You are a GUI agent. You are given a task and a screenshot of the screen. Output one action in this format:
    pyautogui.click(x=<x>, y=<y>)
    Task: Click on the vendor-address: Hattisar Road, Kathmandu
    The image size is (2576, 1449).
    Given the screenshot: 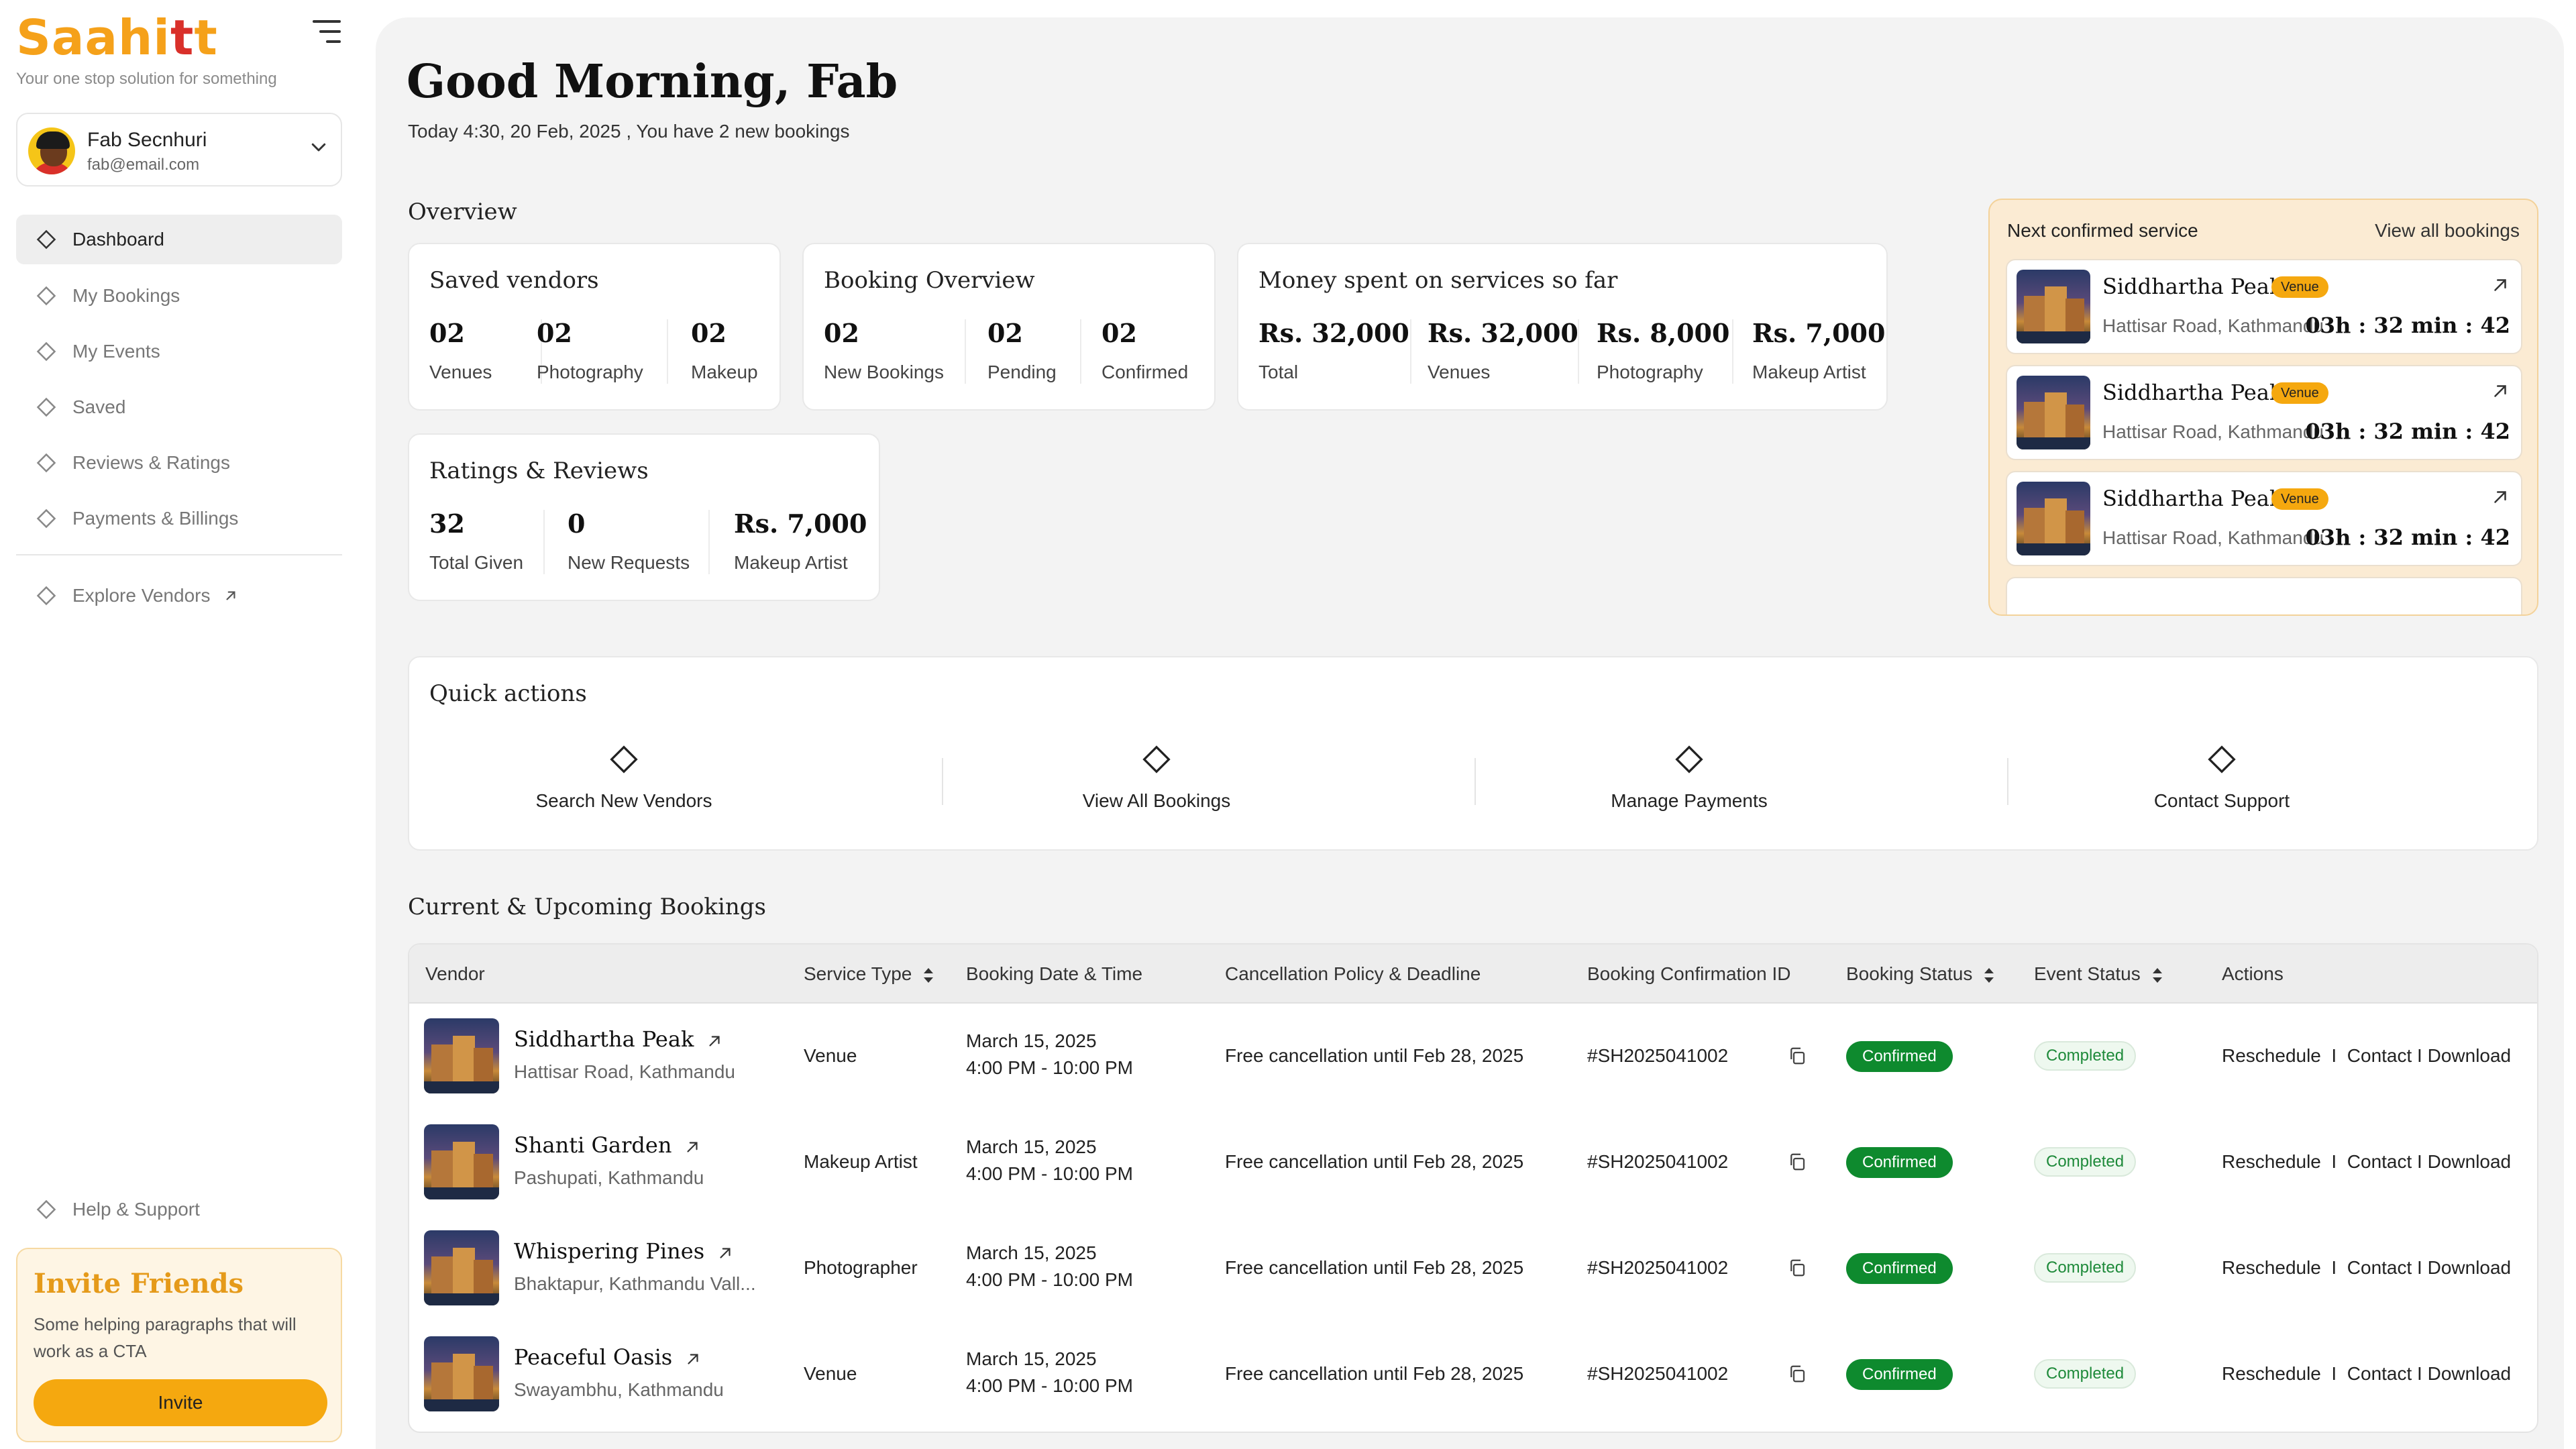 What is the action you would take?
    pyautogui.click(x=624, y=1071)
    